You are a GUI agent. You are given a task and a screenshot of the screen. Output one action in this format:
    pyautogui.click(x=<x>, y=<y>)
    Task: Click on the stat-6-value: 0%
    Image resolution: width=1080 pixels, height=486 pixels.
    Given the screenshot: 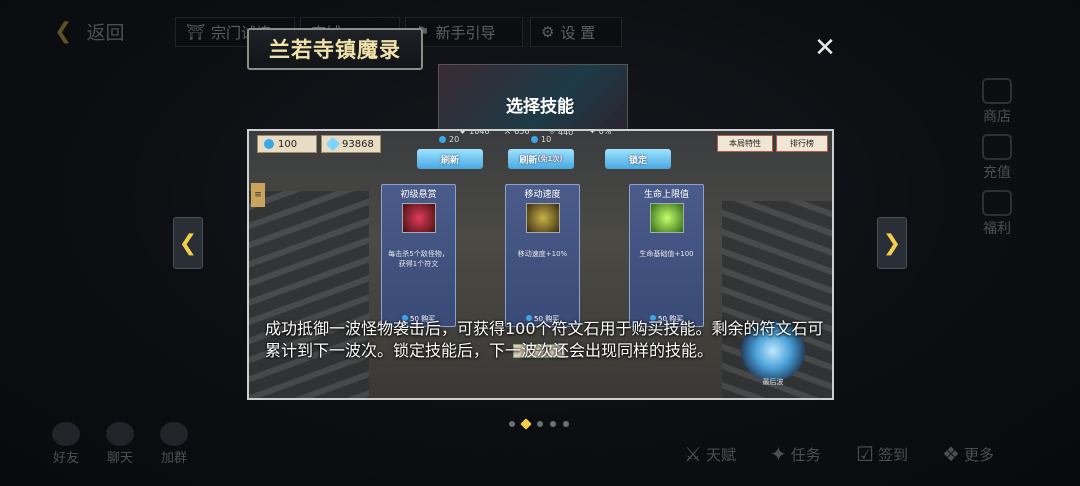 What is the action you would take?
    pyautogui.click(x=605, y=132)
    